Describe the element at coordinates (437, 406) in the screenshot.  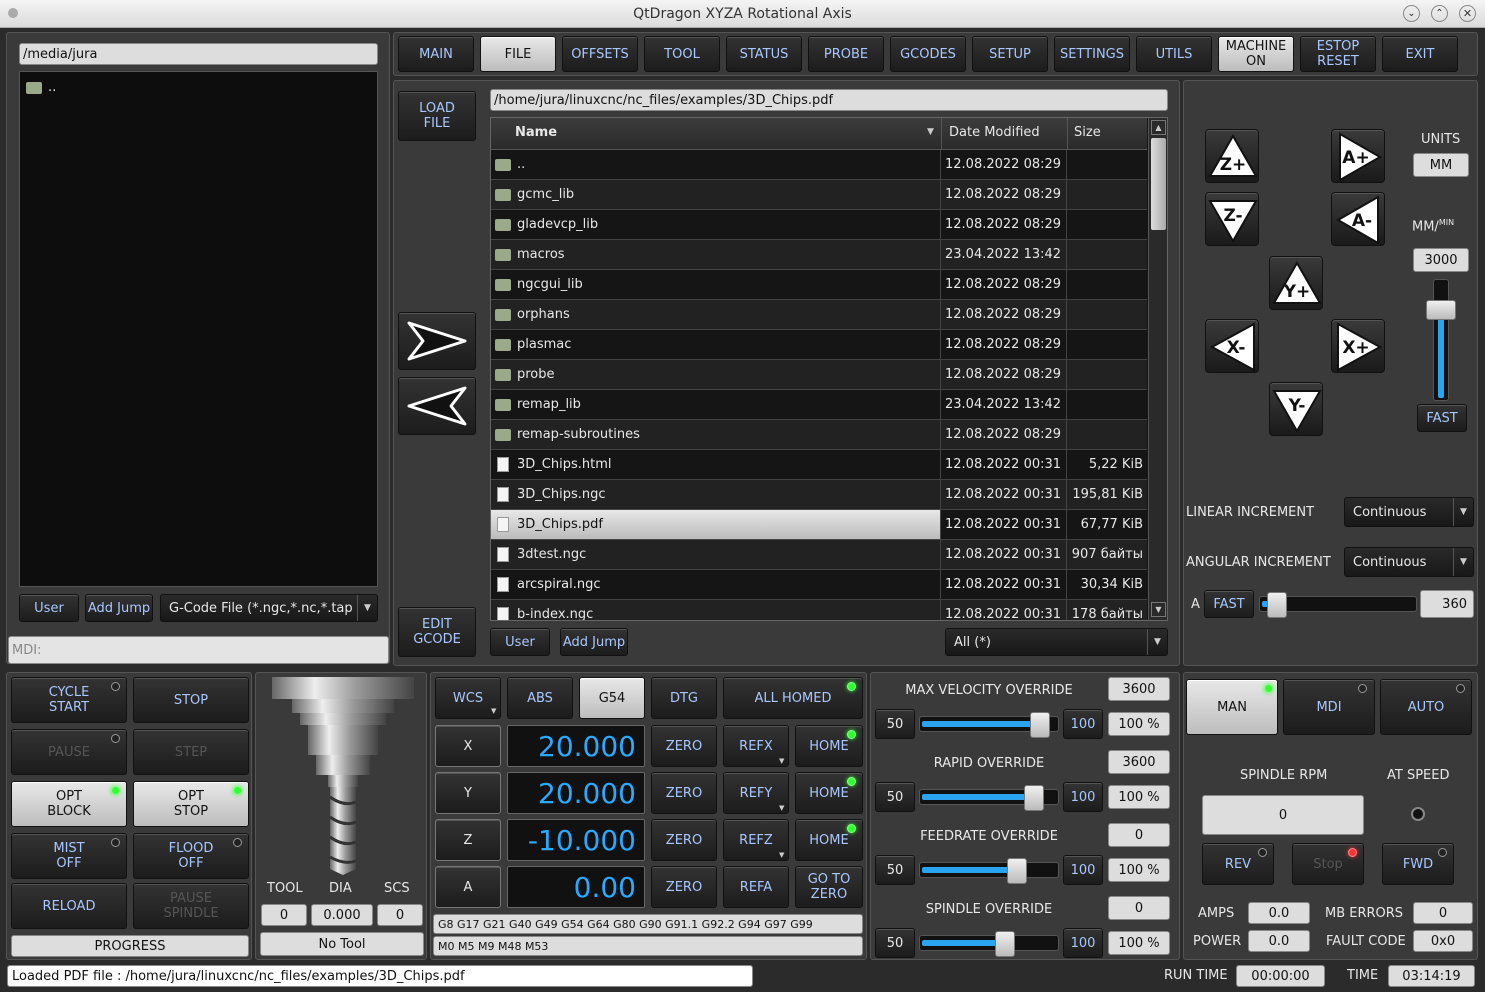
I see `prev-arrow-button` at that location.